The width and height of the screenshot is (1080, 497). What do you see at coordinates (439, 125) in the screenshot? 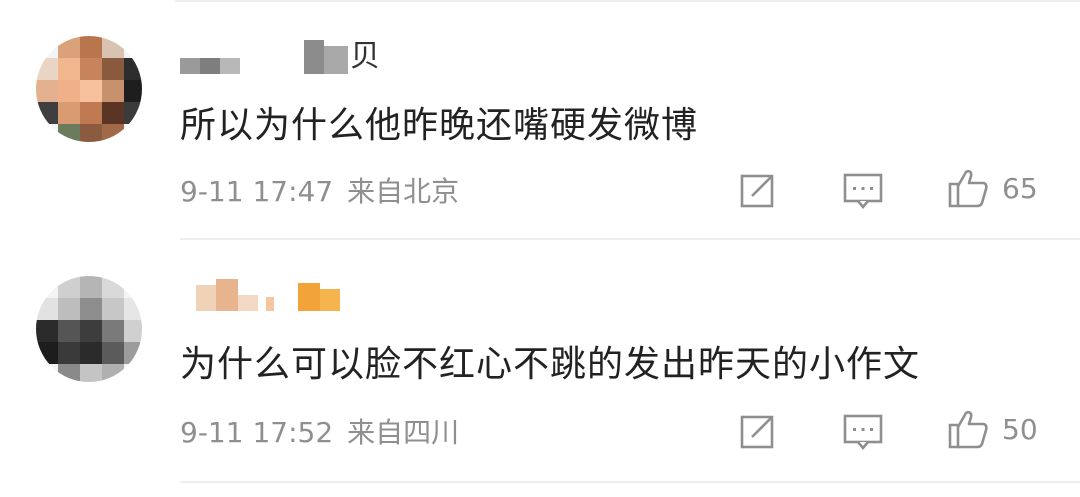
I see `comment-text: 所以为什么他昨晚还嘴硬发微博` at bounding box center [439, 125].